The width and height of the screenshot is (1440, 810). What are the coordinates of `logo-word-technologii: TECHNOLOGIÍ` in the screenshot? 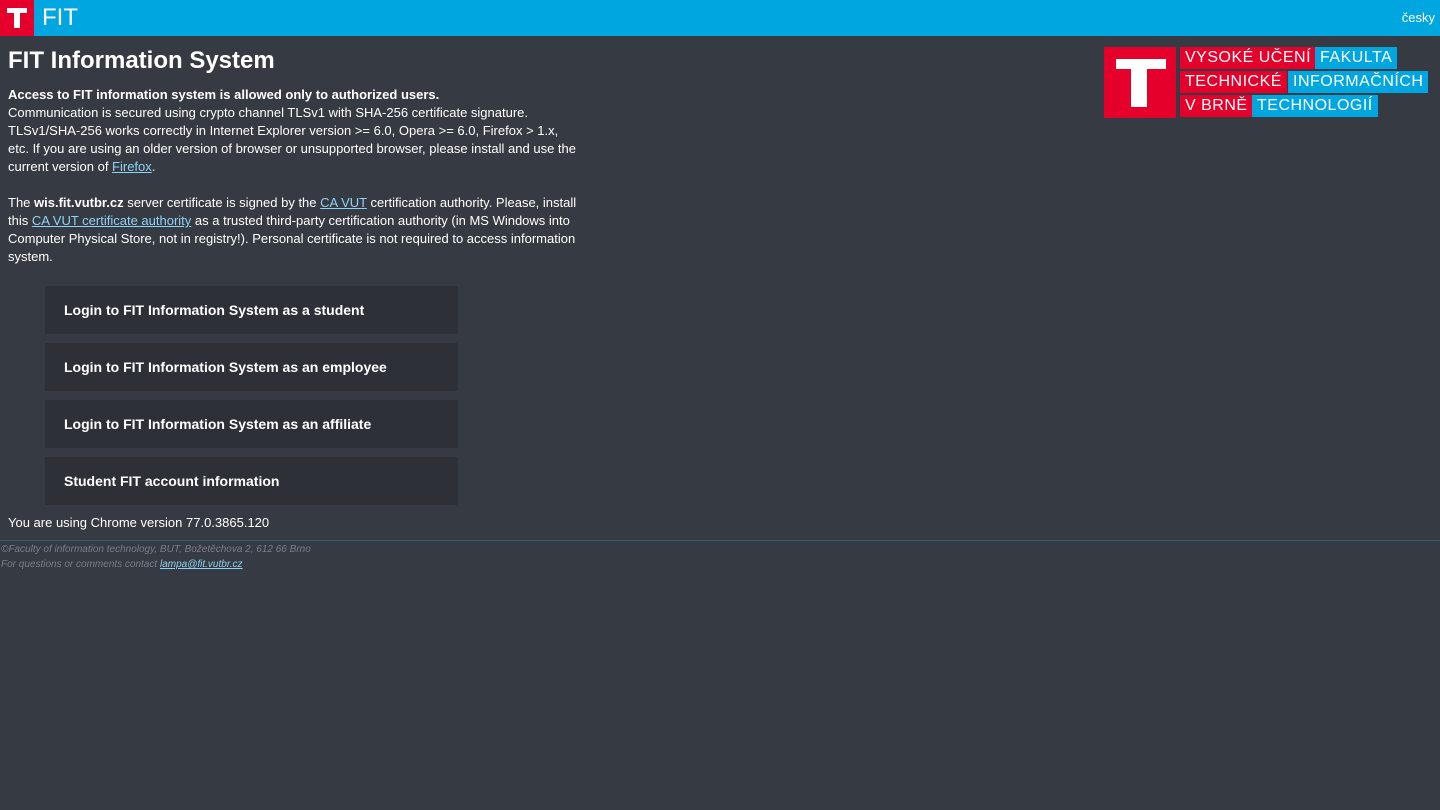 It's located at (1315, 106).